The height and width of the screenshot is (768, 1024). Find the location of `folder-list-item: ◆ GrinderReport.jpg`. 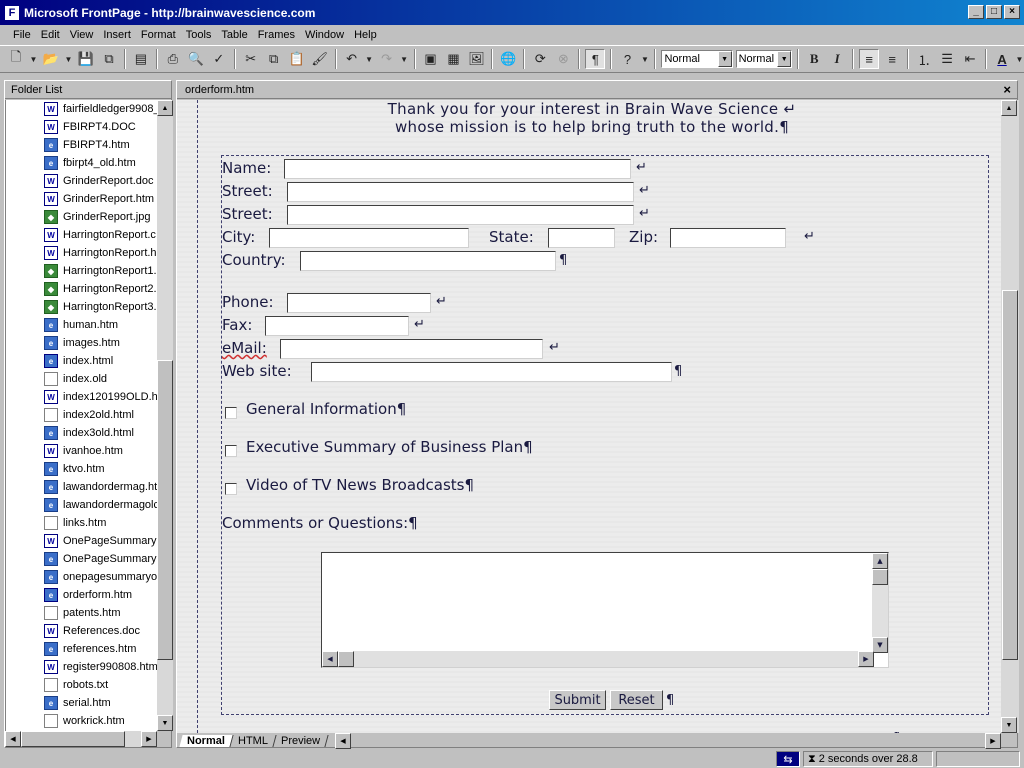

folder-list-item: ◆ GrinderReport.jpg is located at coordinates (81, 217).